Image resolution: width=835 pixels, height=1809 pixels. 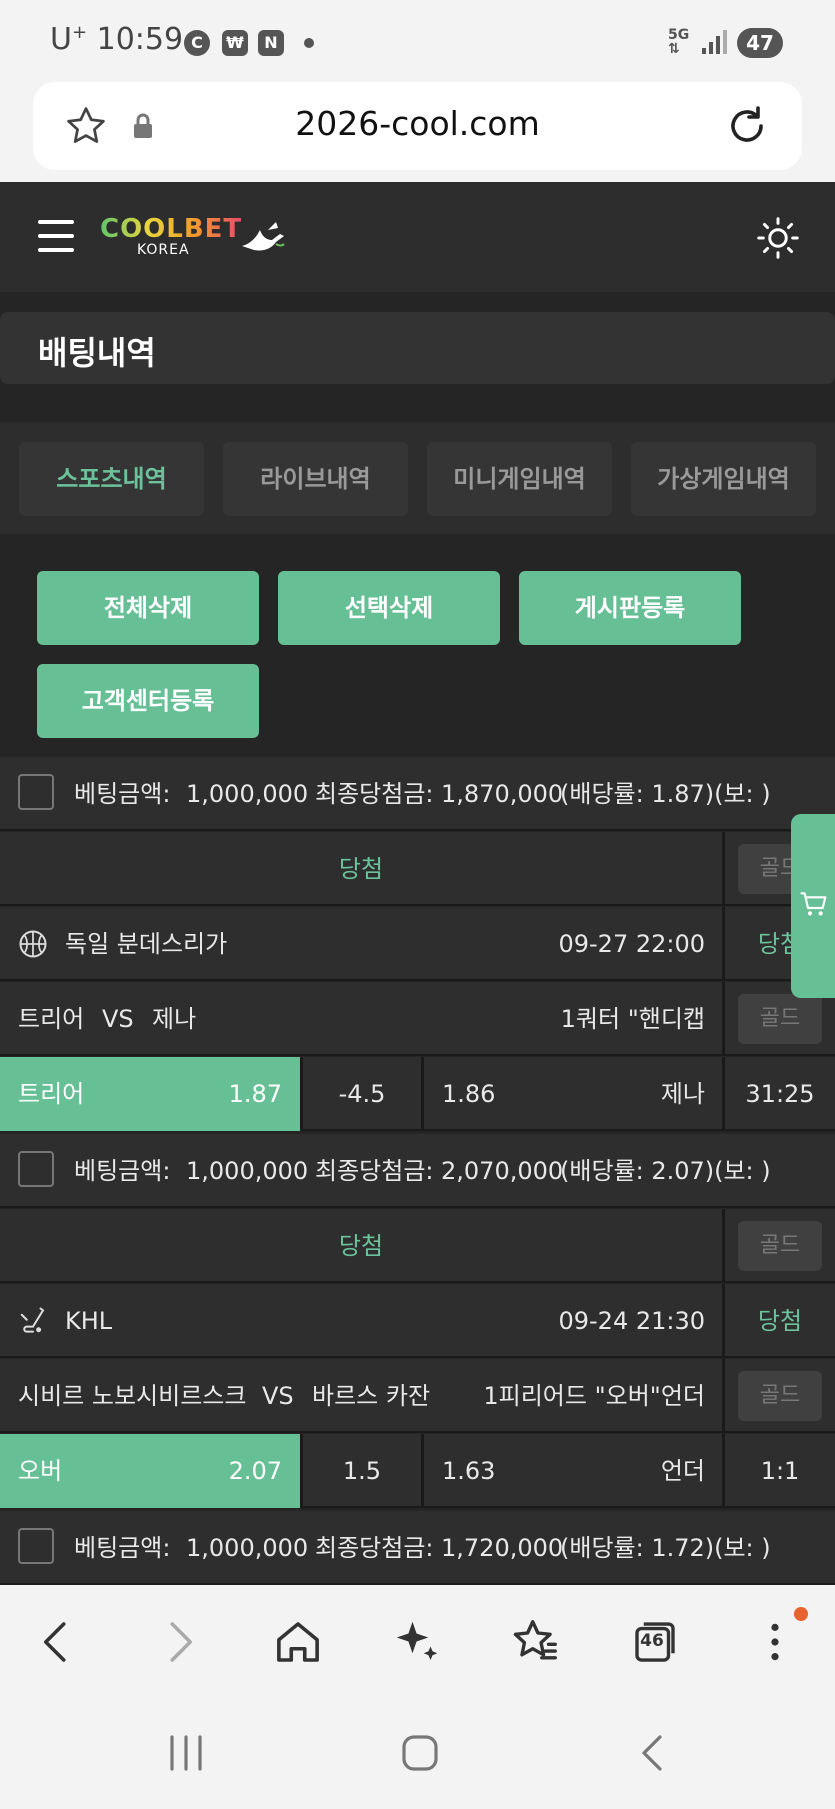 What do you see at coordinates (420, 1753) in the screenshot?
I see `system-home-icon` at bounding box center [420, 1753].